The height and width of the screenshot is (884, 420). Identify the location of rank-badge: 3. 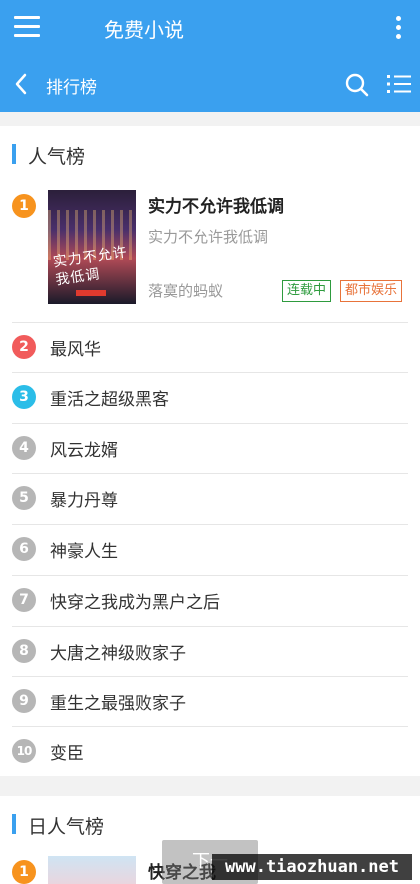
(24, 397).